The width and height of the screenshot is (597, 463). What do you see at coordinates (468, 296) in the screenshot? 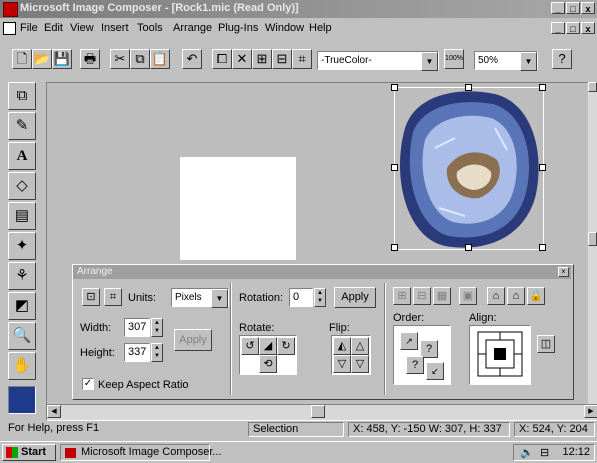
I see `color-fill-icon: ▣` at bounding box center [468, 296].